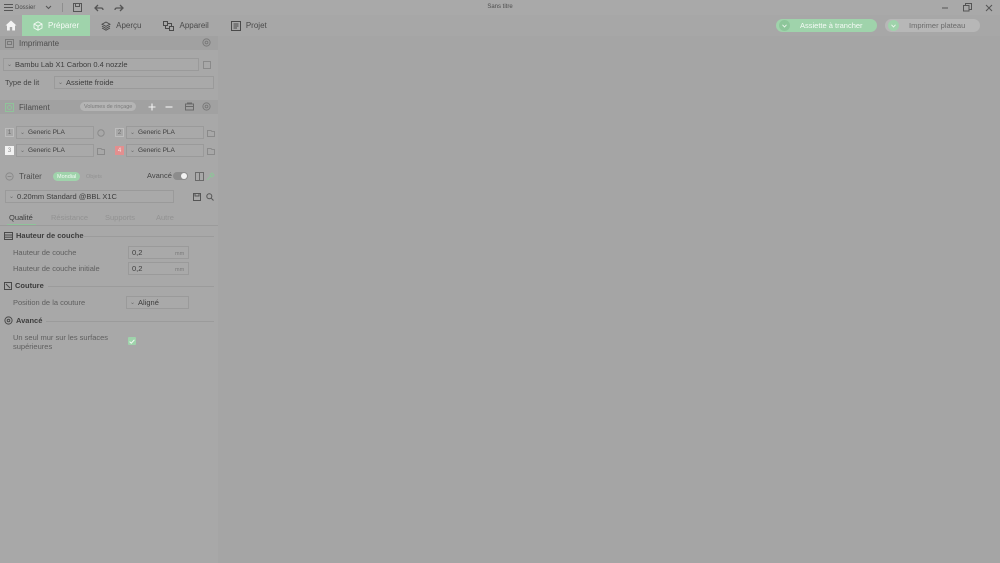 The image size is (1000, 563). I want to click on edit-printer-button, so click(206, 64).